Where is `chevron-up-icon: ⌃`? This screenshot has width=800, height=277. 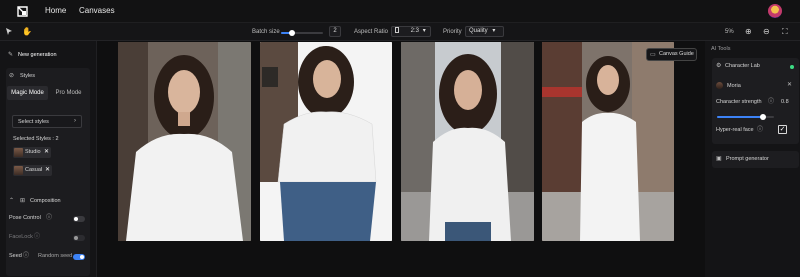
chevron-up-icon: ⌃ is located at coordinates (11, 201).